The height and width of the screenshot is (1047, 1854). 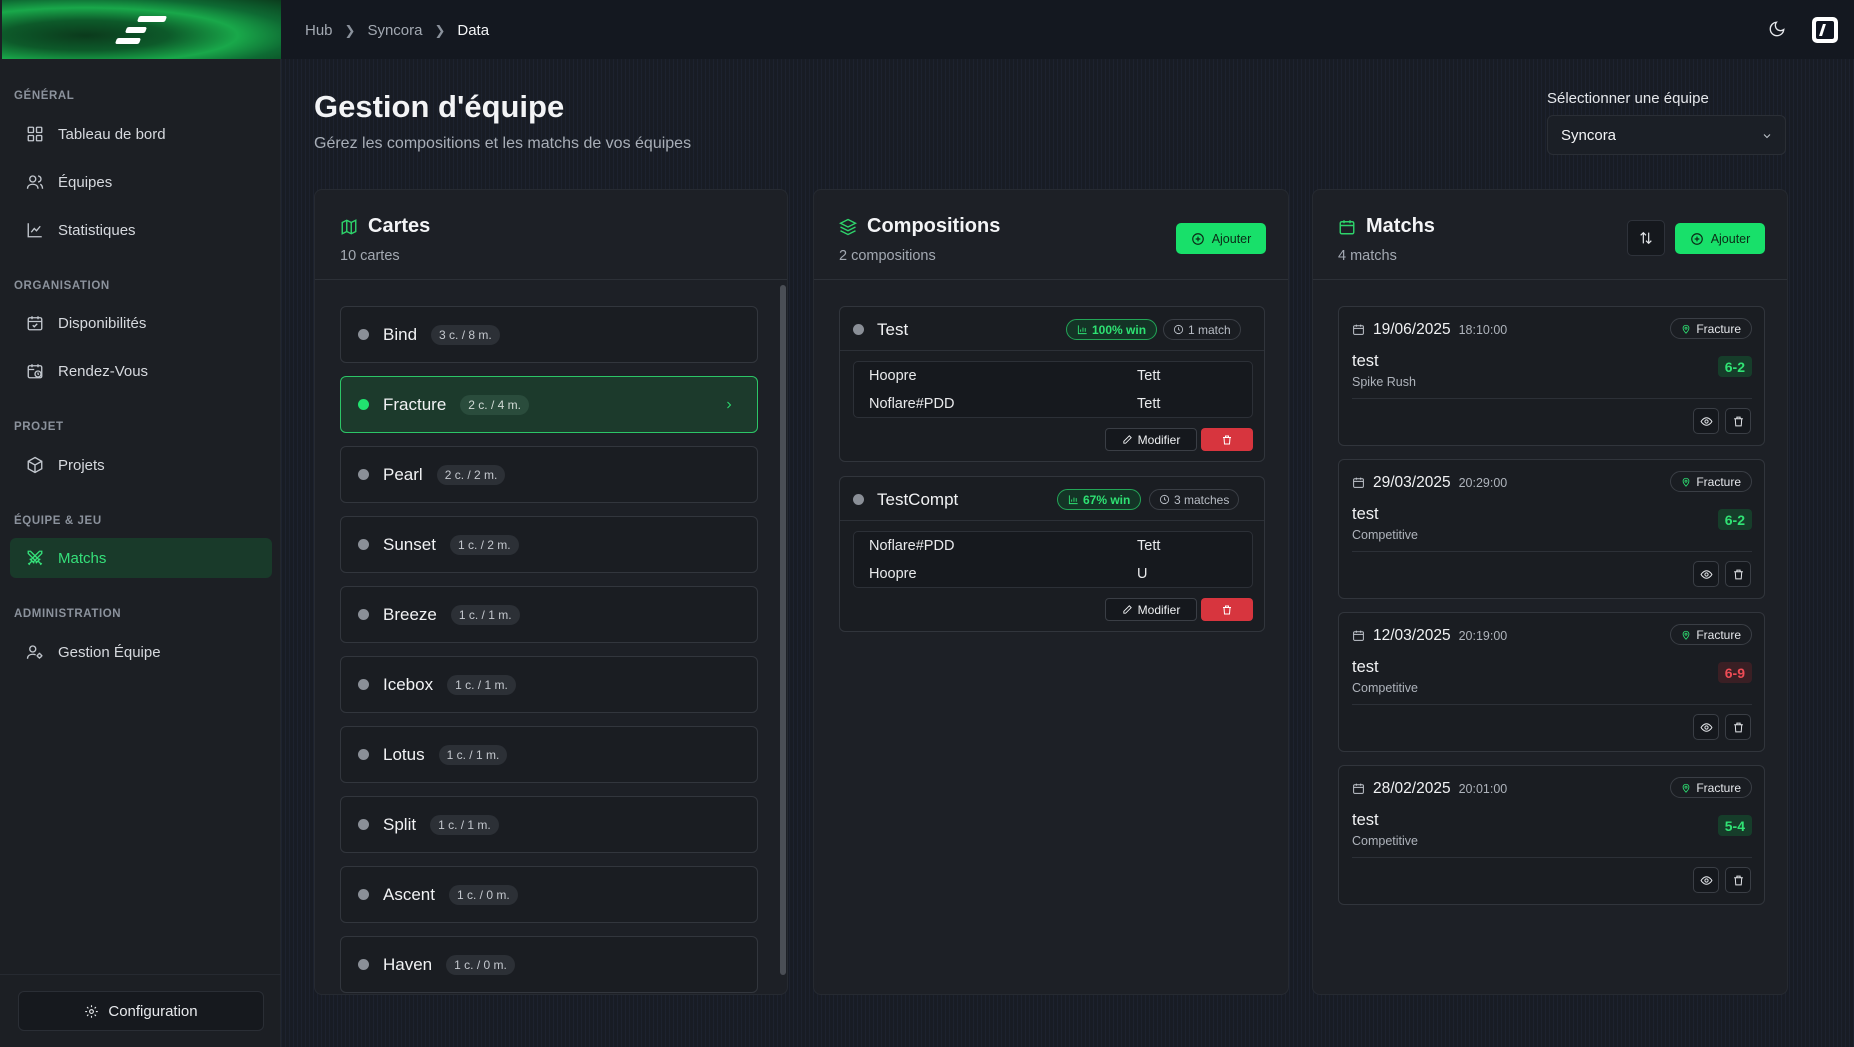 I want to click on team-select: Syncora, so click(x=1666, y=135).